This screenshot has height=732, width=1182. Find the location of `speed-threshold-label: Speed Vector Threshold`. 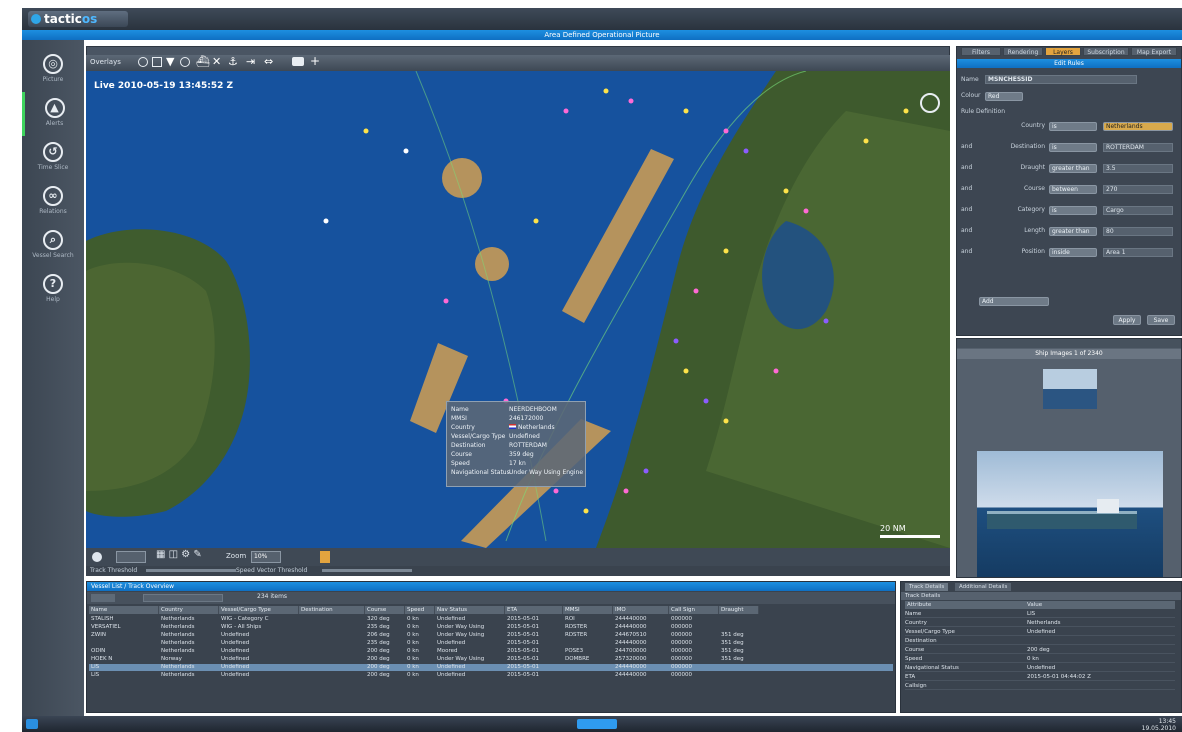

speed-threshold-label: Speed Vector Threshold is located at coordinates (272, 570).